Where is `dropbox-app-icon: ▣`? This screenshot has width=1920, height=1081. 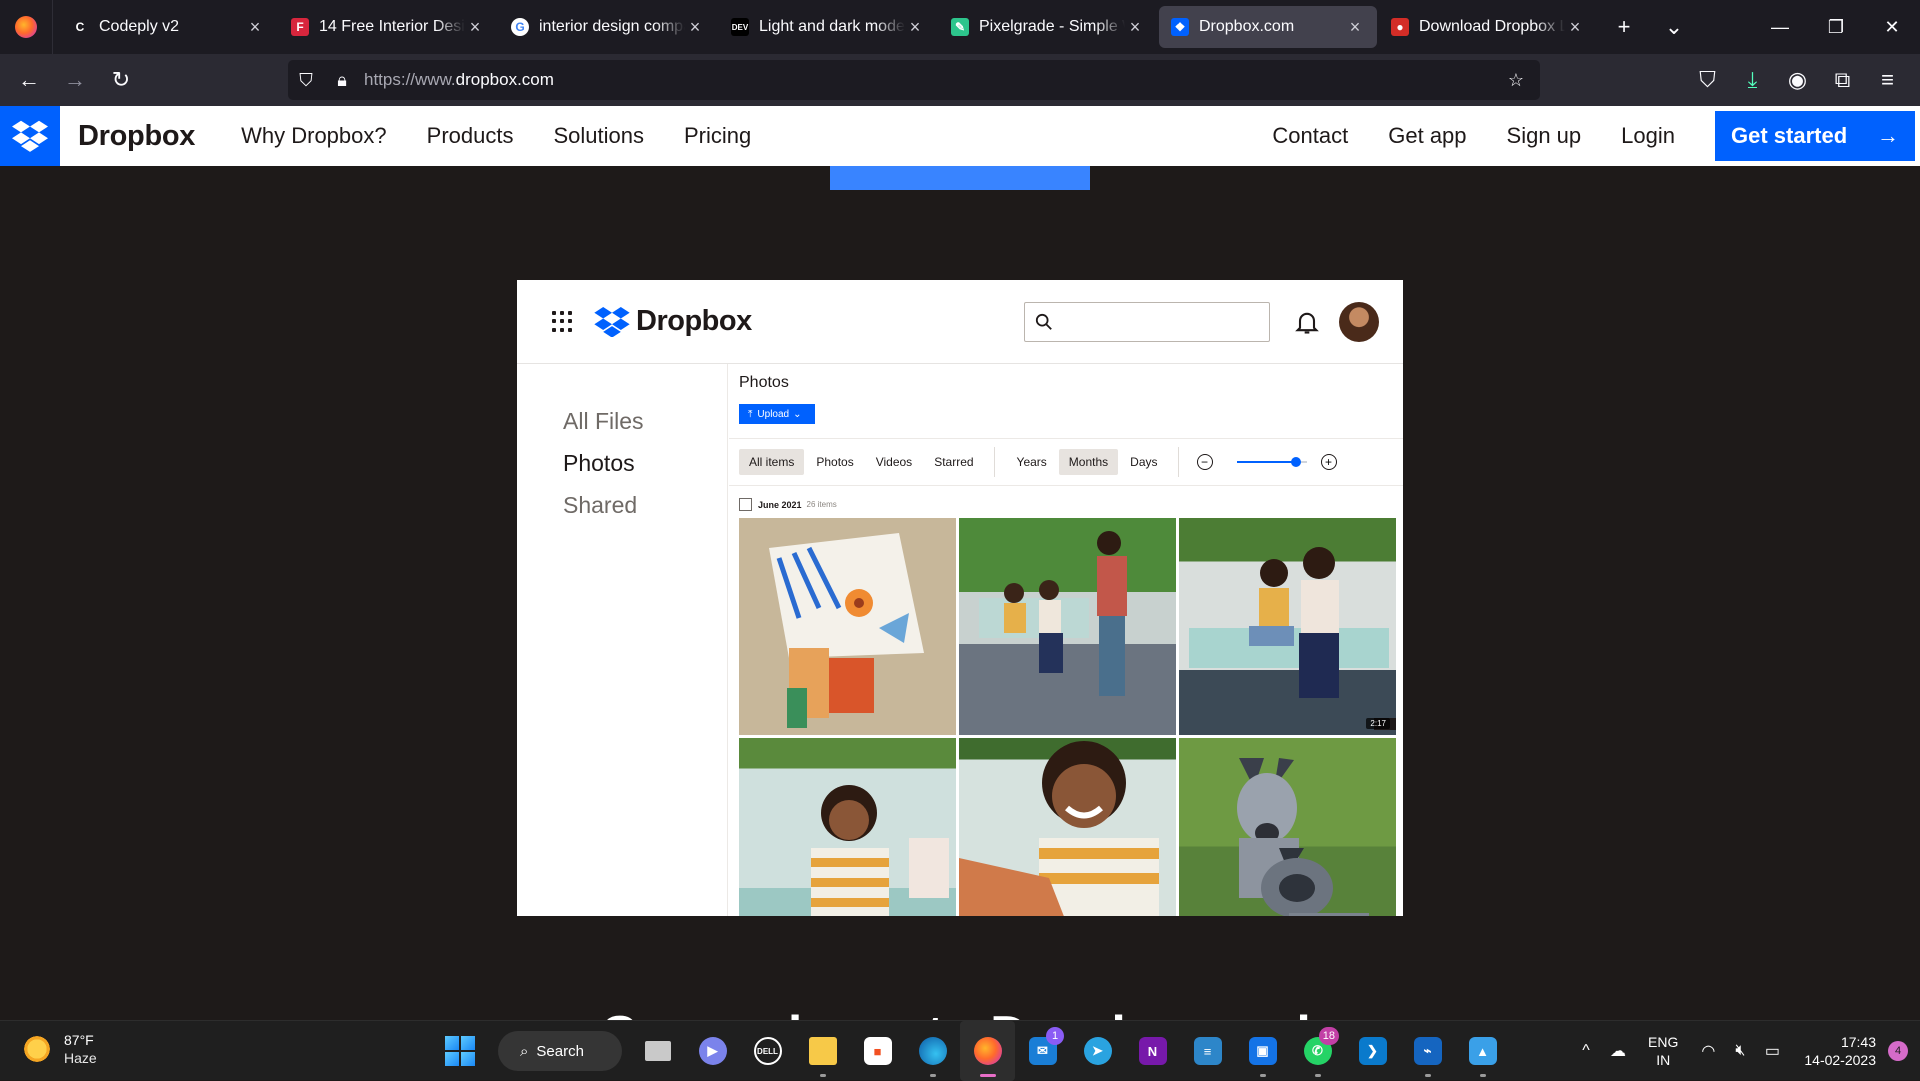 dropbox-app-icon: ▣ is located at coordinates (1262, 1051).